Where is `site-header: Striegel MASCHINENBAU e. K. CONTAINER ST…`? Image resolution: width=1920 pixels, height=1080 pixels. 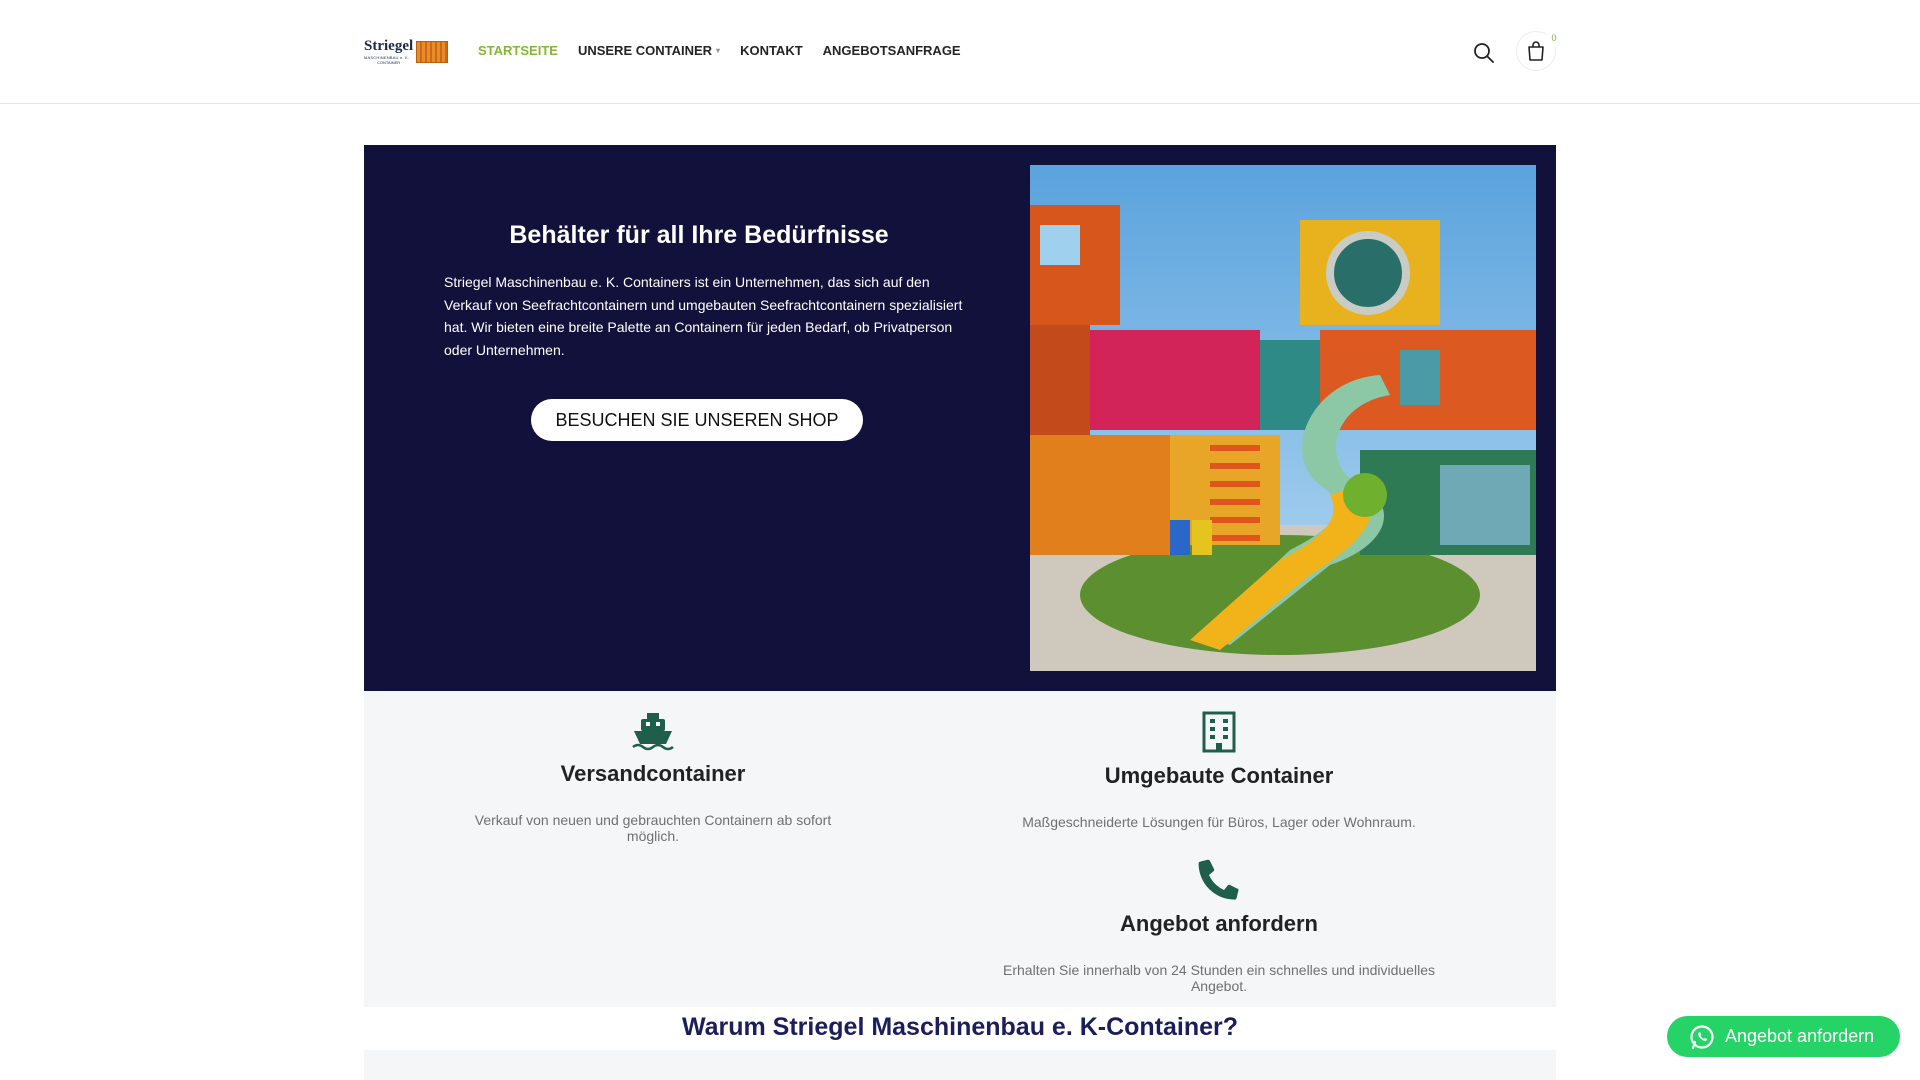
site-header: Striegel MASCHINENBAU e. K. CONTAINER ST… is located at coordinates (960, 52).